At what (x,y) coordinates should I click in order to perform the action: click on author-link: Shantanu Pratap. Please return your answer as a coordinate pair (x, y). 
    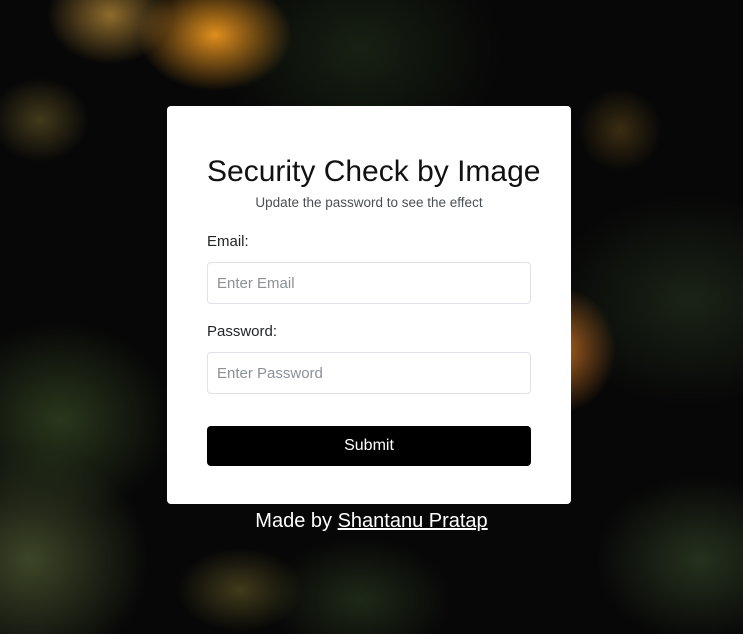
    Looking at the image, I should click on (413, 521).